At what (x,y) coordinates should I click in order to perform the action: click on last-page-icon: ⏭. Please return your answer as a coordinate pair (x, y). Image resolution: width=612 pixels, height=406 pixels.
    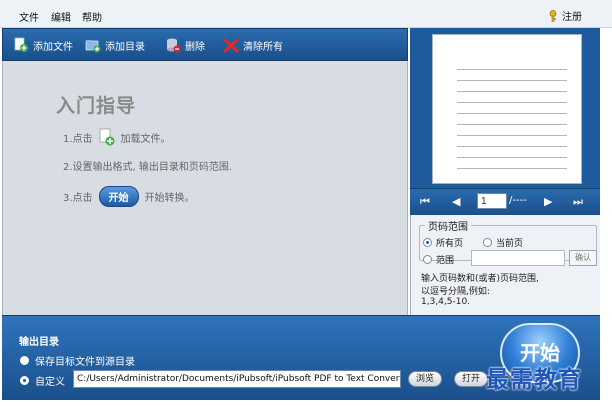
    Looking at the image, I should click on (578, 202).